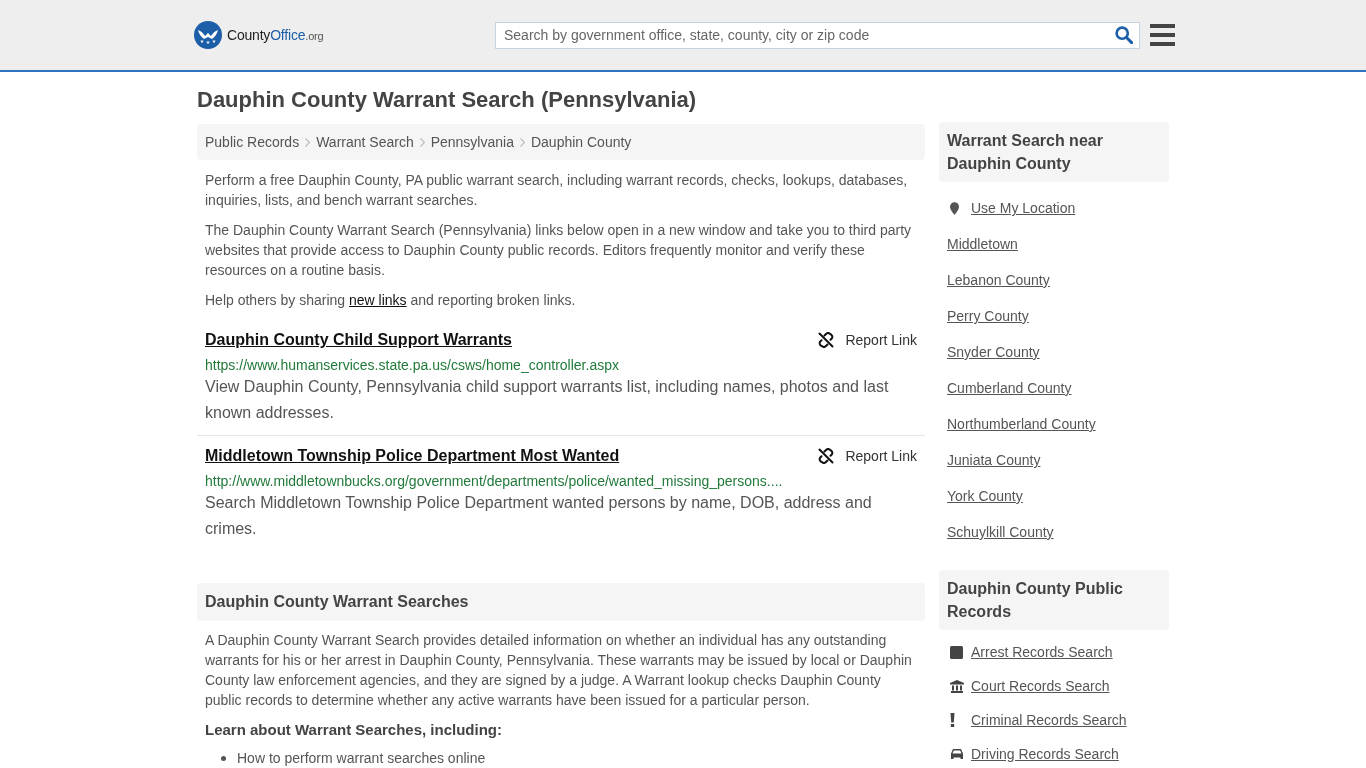 Image resolution: width=1366 pixels, height=768 pixels. I want to click on sidebar-link: Court Records Search, so click(1040, 686).